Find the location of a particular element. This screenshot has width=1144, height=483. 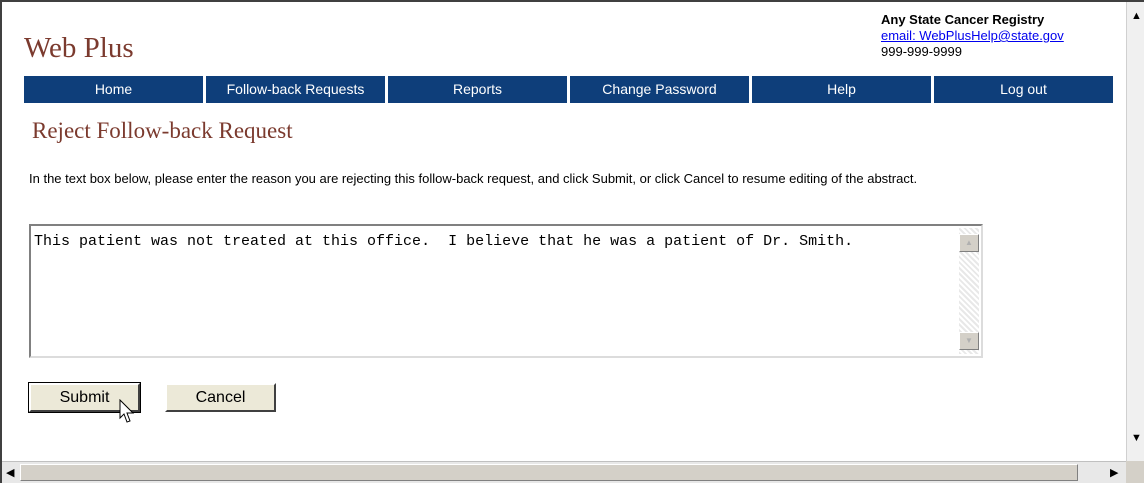

nav-follow-back-requests: Follow-back Requests is located at coordinates (297, 89).